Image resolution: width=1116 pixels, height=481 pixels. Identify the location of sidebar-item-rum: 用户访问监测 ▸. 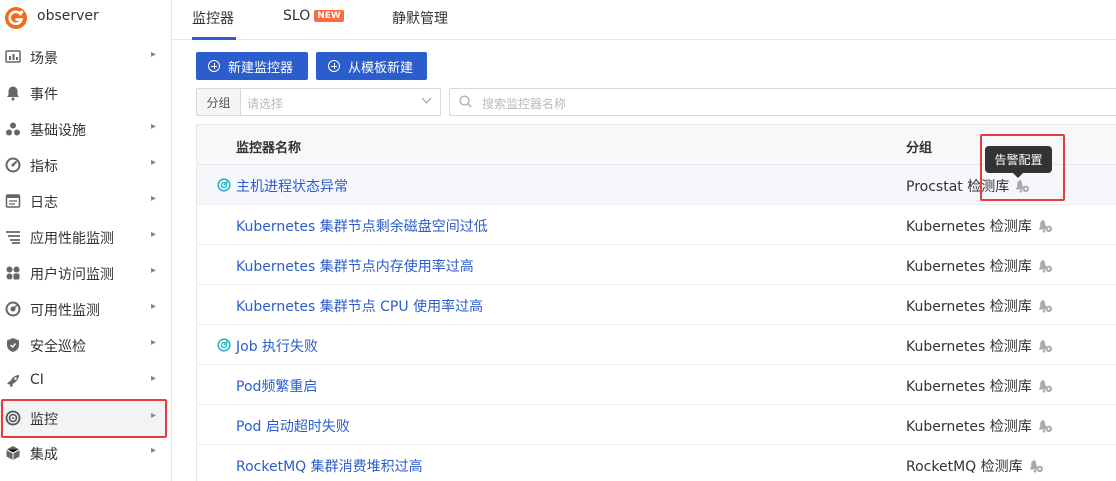
(84, 273).